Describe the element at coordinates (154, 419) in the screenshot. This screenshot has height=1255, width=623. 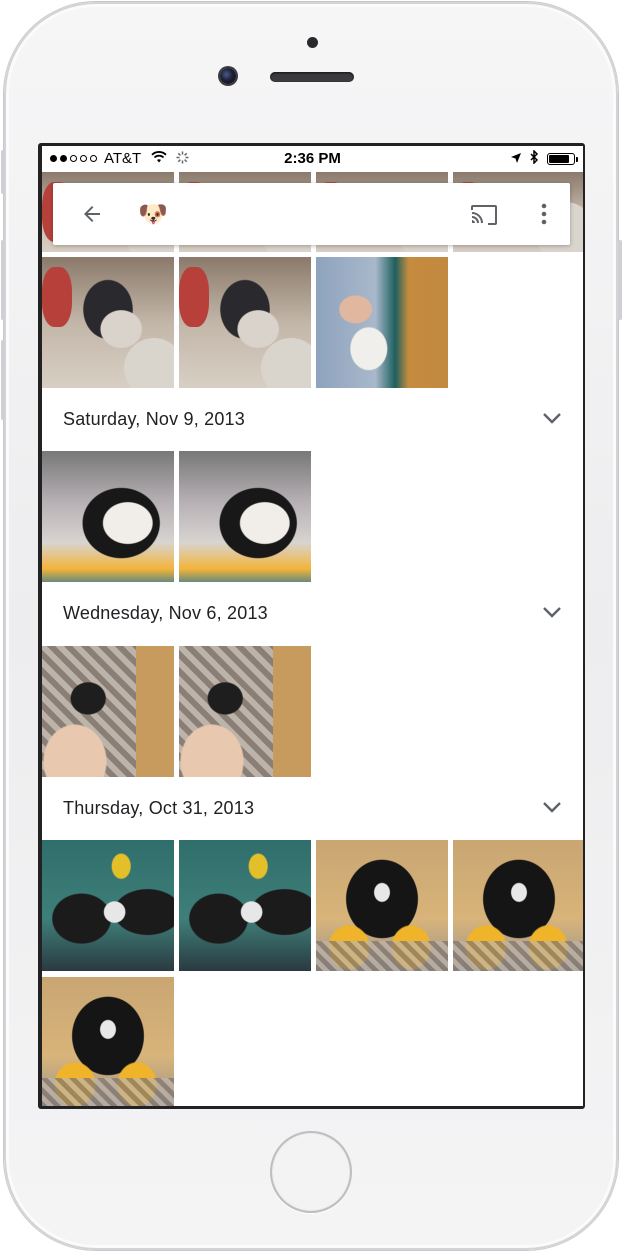
I see `section-date: Saturday, Nov 9, 2013` at that location.